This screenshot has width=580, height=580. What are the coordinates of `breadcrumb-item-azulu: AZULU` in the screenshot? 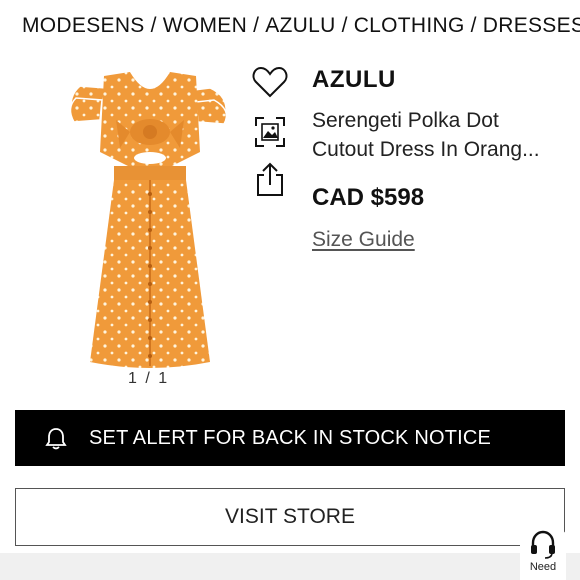 It's located at (300, 25).